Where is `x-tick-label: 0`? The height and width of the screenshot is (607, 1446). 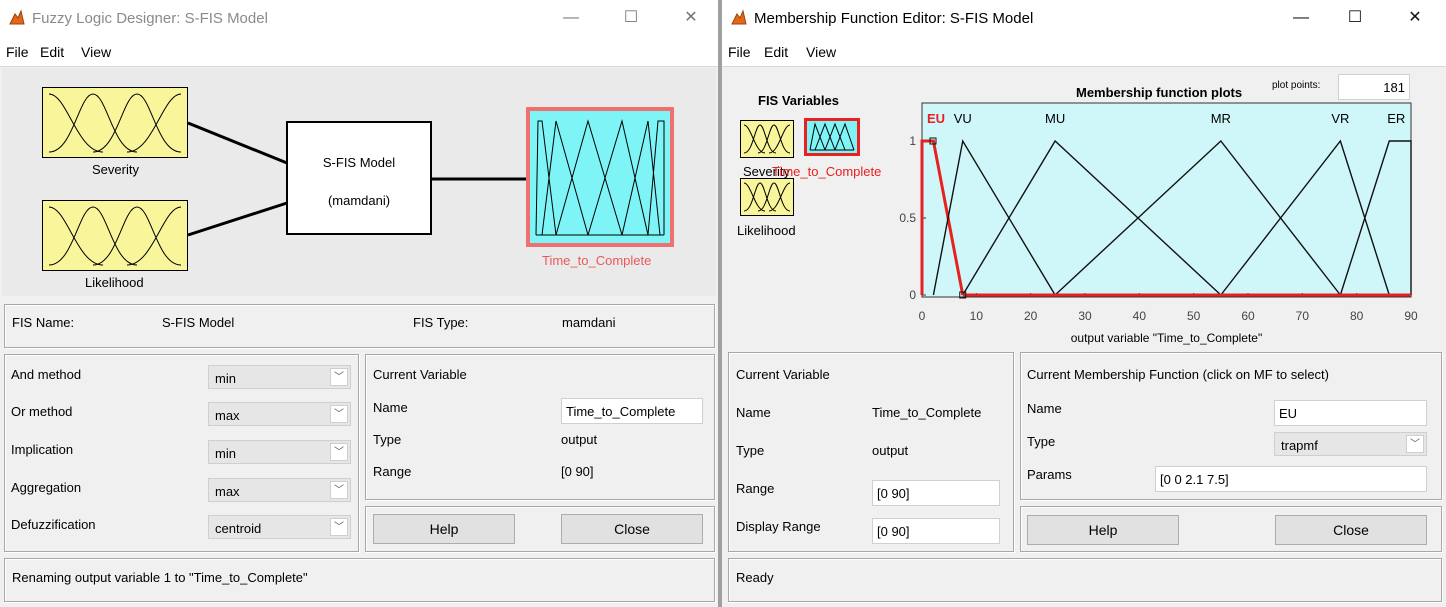 x-tick-label: 0 is located at coordinates (922, 316).